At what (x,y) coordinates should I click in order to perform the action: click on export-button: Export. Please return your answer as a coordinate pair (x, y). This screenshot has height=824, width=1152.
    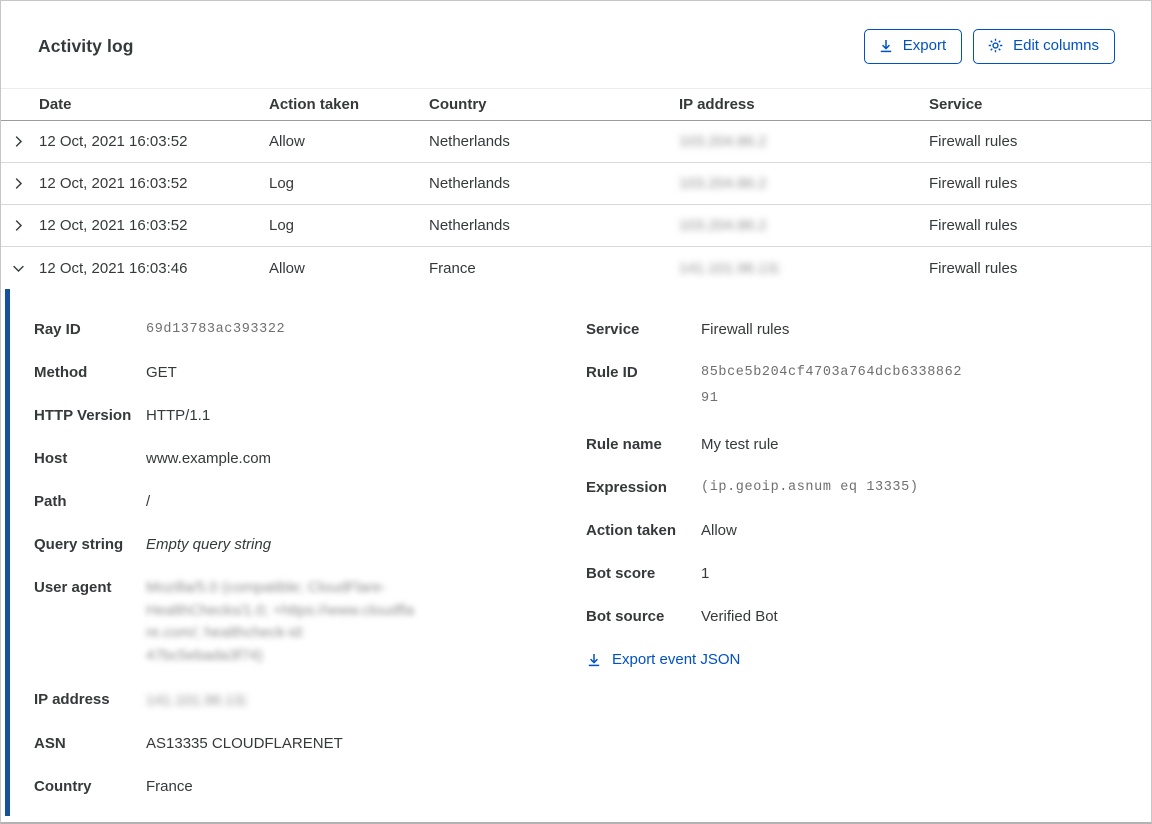
    Looking at the image, I should click on (913, 46).